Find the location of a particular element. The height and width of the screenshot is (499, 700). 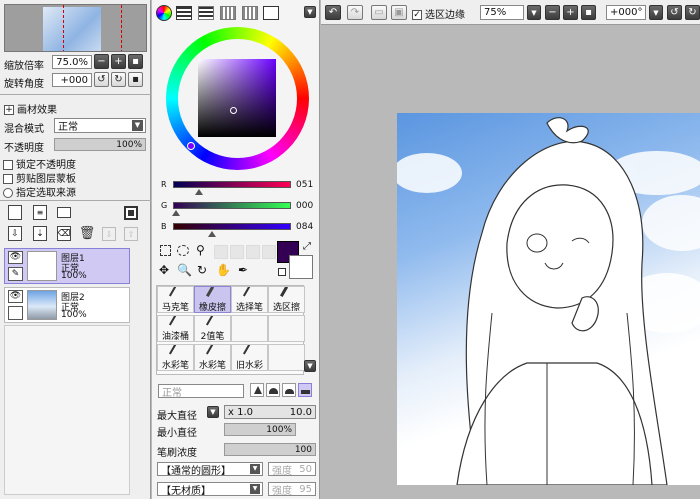

new-layer-icon is located at coordinates (15, 212).